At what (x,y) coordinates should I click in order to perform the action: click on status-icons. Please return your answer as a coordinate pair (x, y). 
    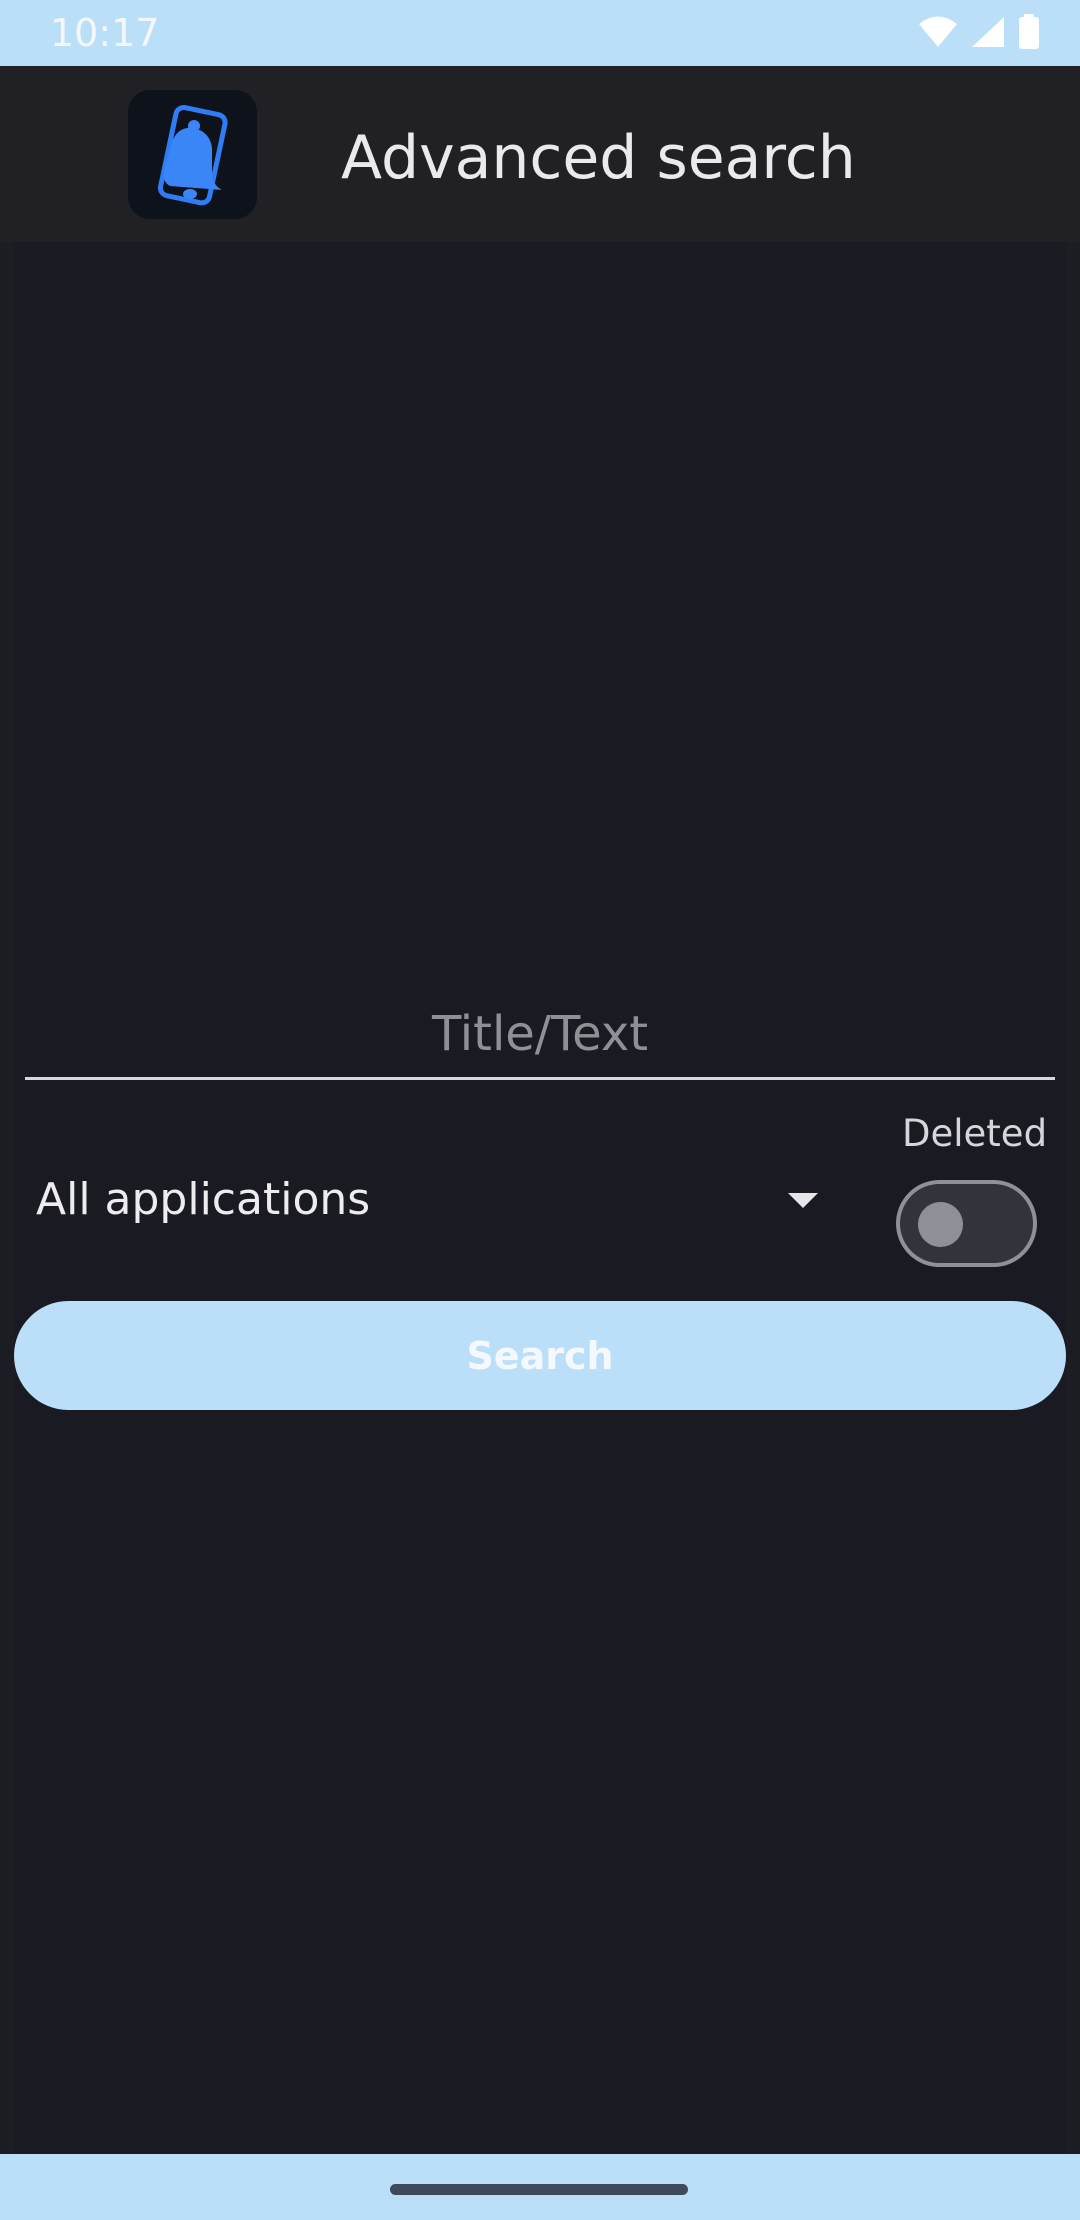
    Looking at the image, I should click on (979, 32).